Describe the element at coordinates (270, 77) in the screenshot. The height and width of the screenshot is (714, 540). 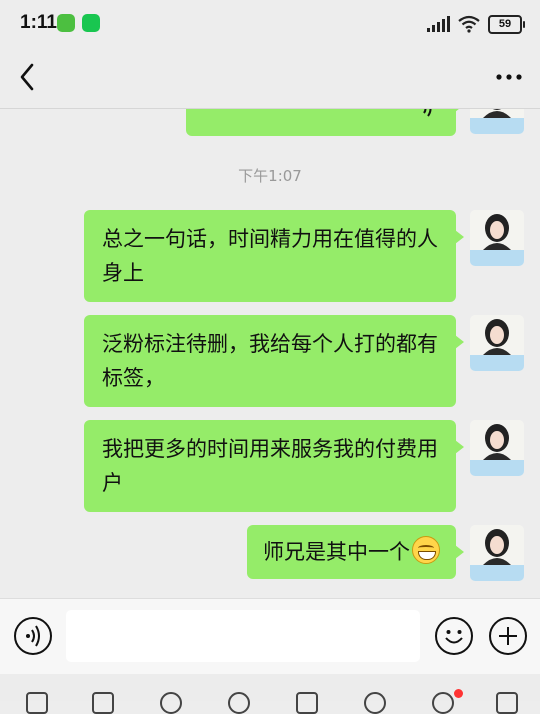
I see `chat-title-bar` at that location.